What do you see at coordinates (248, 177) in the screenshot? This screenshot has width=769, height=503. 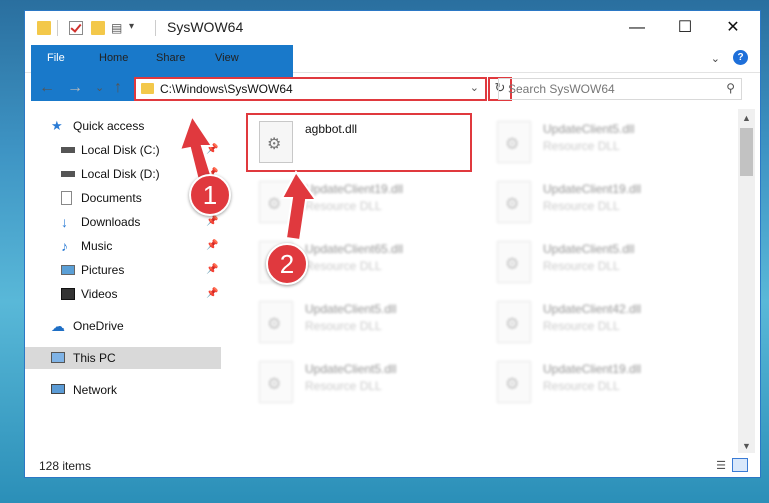 I see `annotation-arrows` at bounding box center [248, 177].